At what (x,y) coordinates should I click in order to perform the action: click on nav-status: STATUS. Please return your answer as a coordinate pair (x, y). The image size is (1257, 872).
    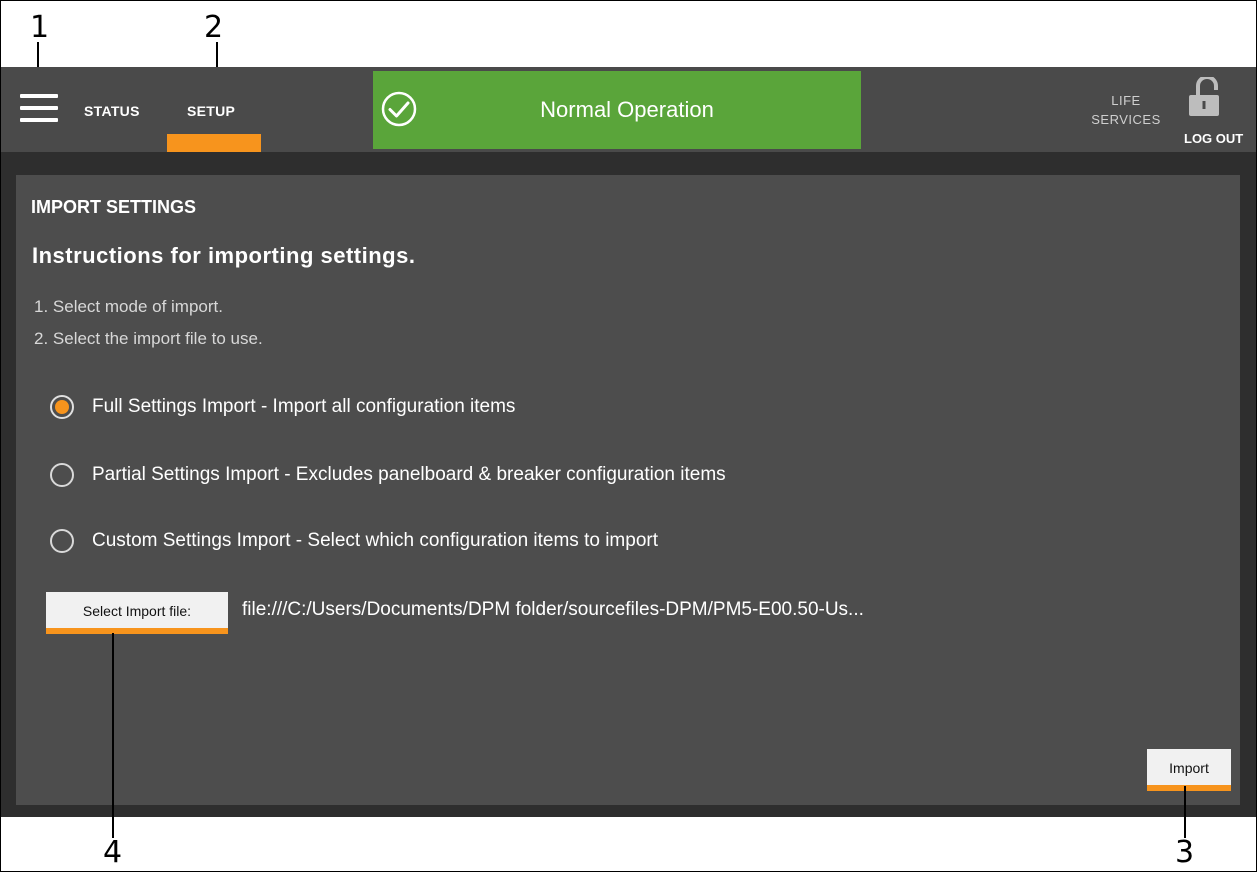
    Looking at the image, I should click on (112, 111).